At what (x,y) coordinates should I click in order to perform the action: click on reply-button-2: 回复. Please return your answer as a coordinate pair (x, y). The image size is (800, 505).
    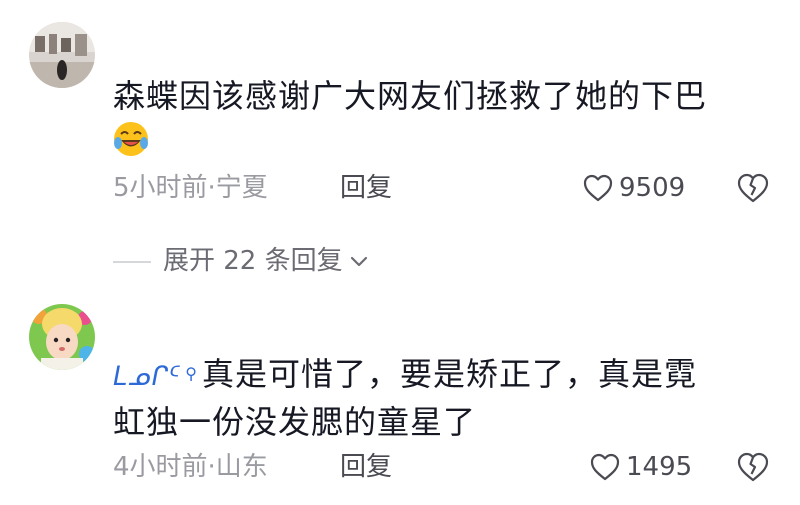
    Looking at the image, I should click on (366, 467).